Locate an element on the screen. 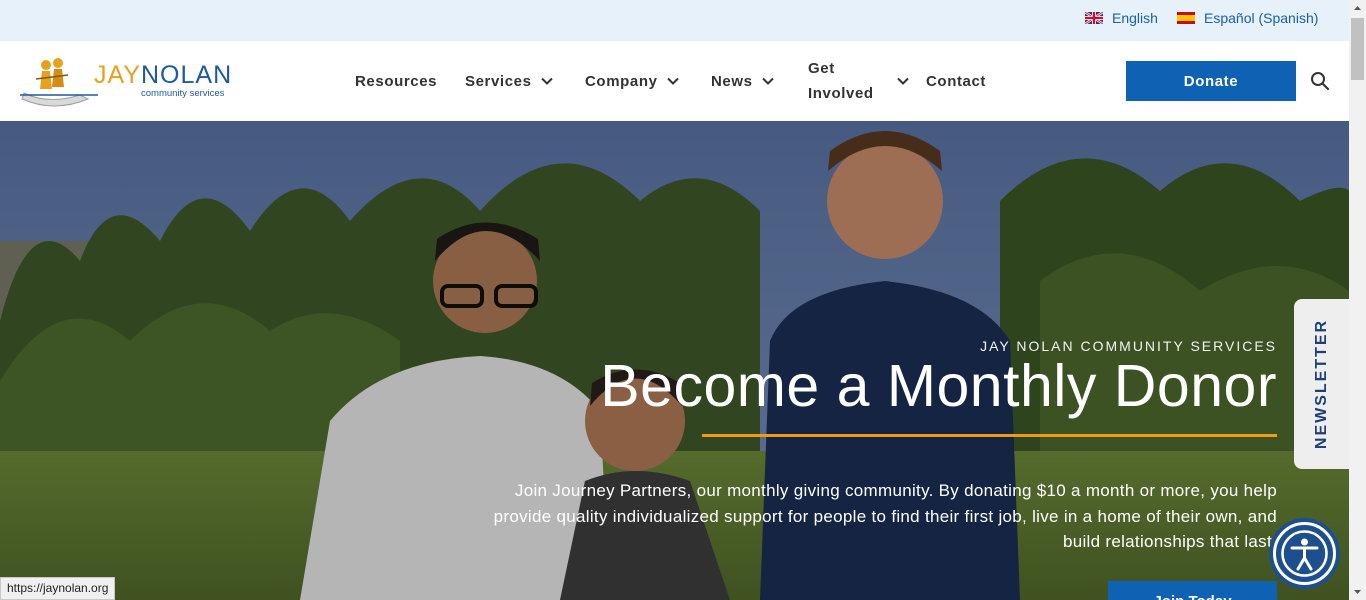 This screenshot has width=1366, height=600. language-spanish-link: Español (Spanish) is located at coordinates (1247, 18).